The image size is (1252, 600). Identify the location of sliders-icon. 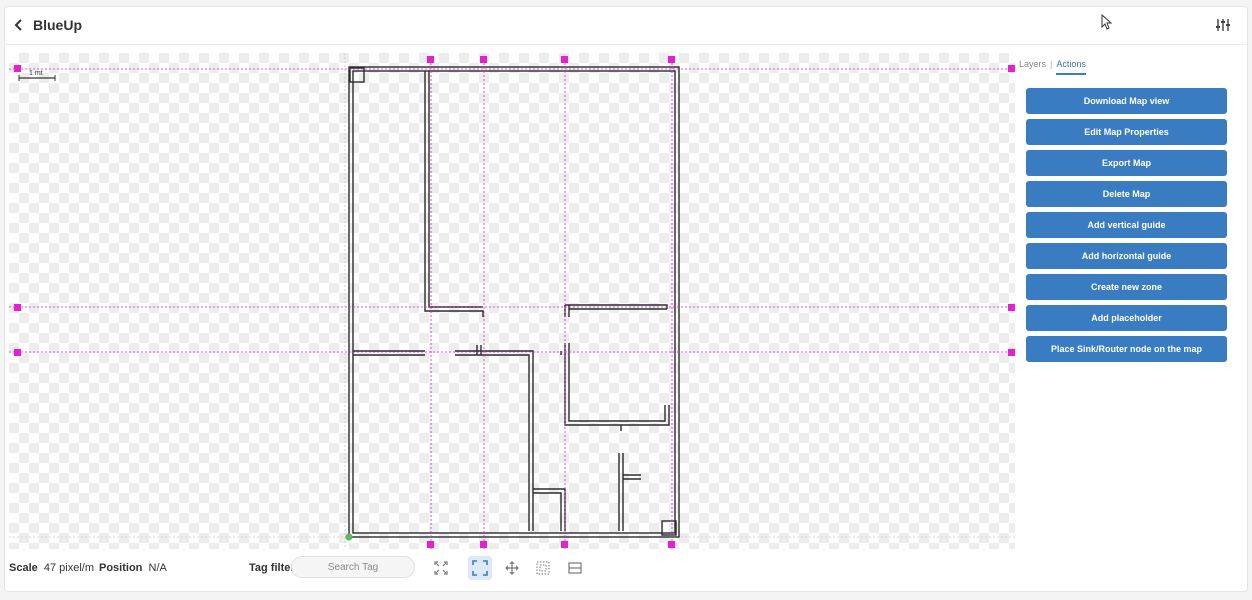
(1223, 25).